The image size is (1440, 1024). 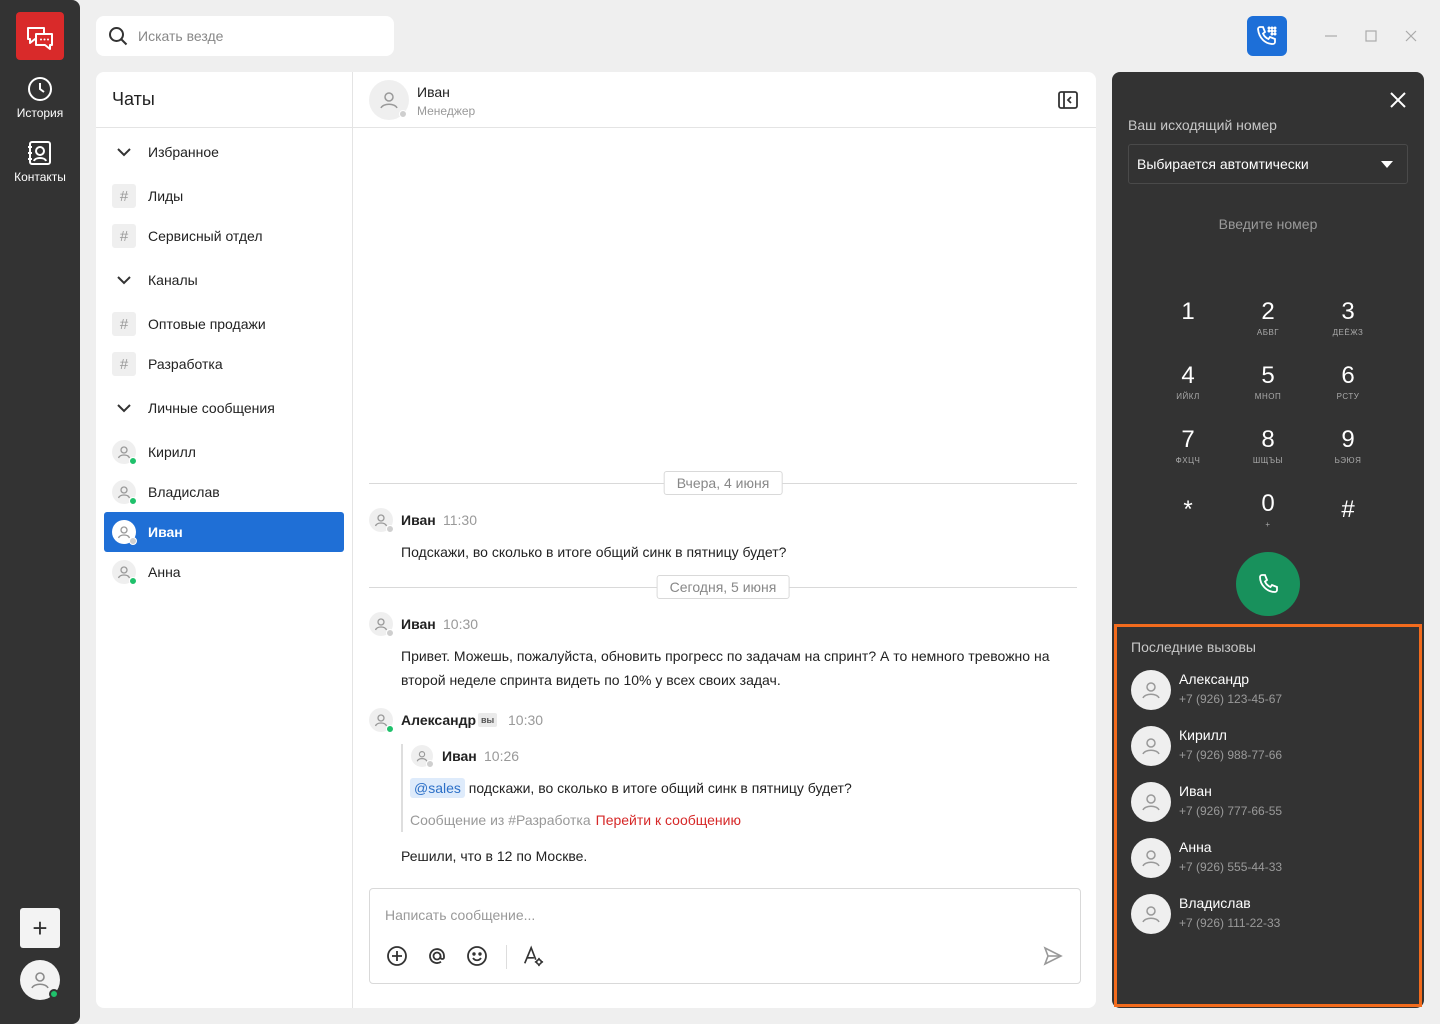 I want to click on dm-label: Владислав, so click(x=184, y=492).